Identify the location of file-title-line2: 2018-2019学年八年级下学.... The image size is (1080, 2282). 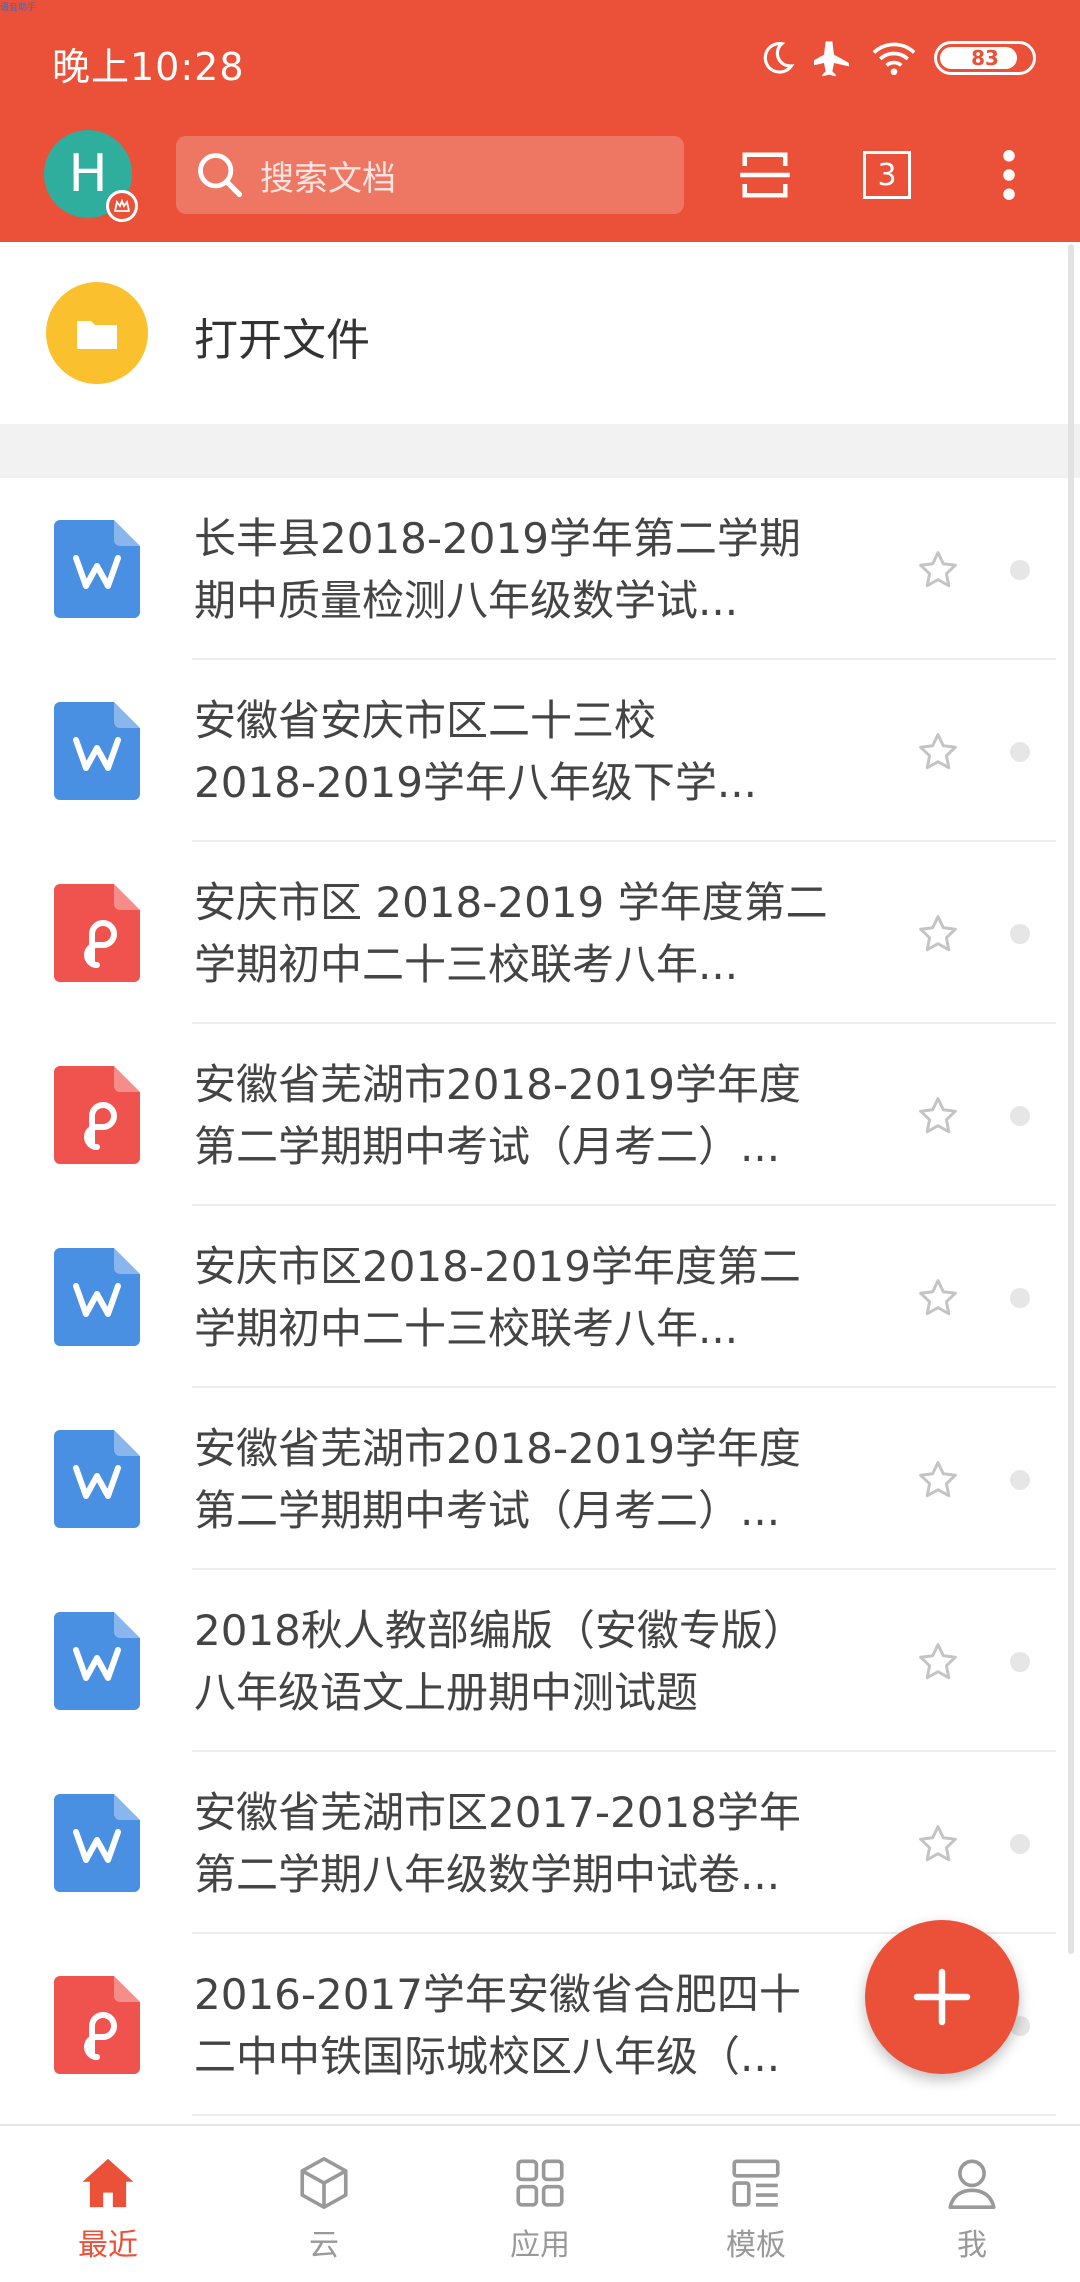
(475, 782).